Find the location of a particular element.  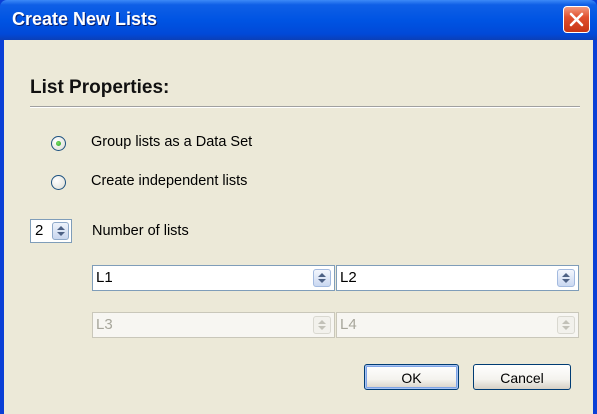

list-1-dropdown-button is located at coordinates (322, 278).